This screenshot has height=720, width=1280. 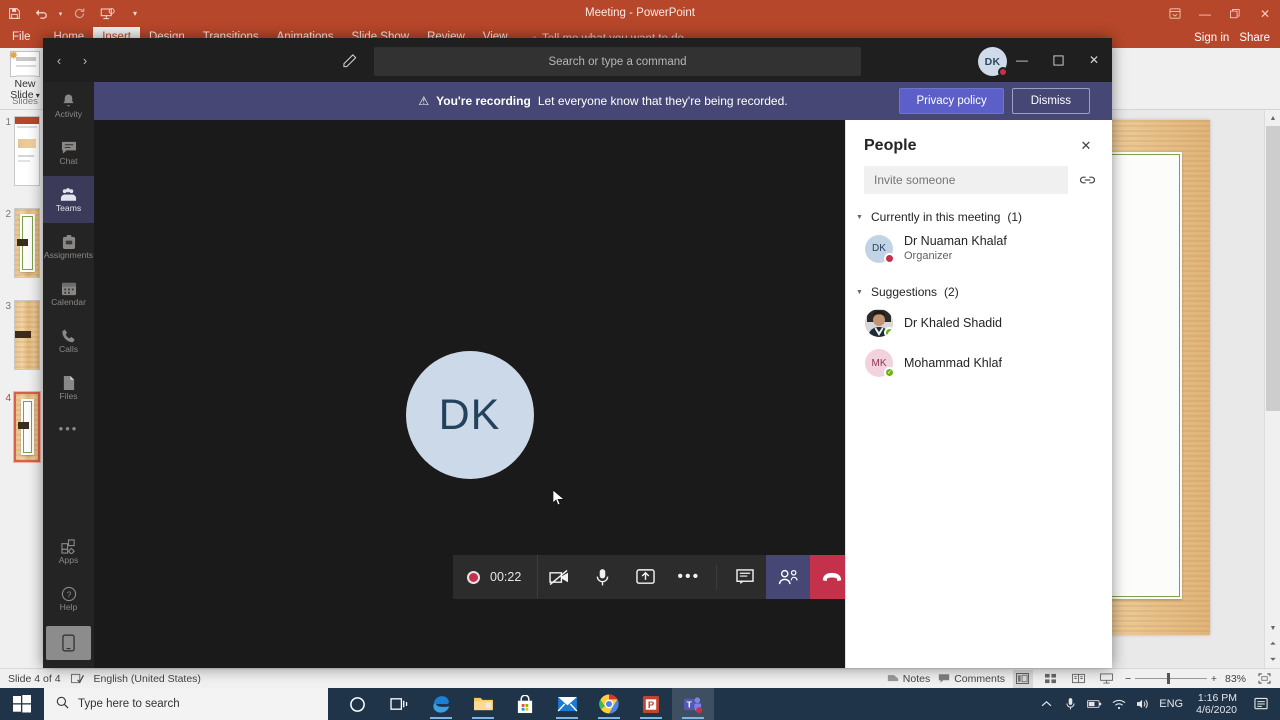 What do you see at coordinates (908, 679) in the screenshot?
I see `notes-button: Notes` at bounding box center [908, 679].